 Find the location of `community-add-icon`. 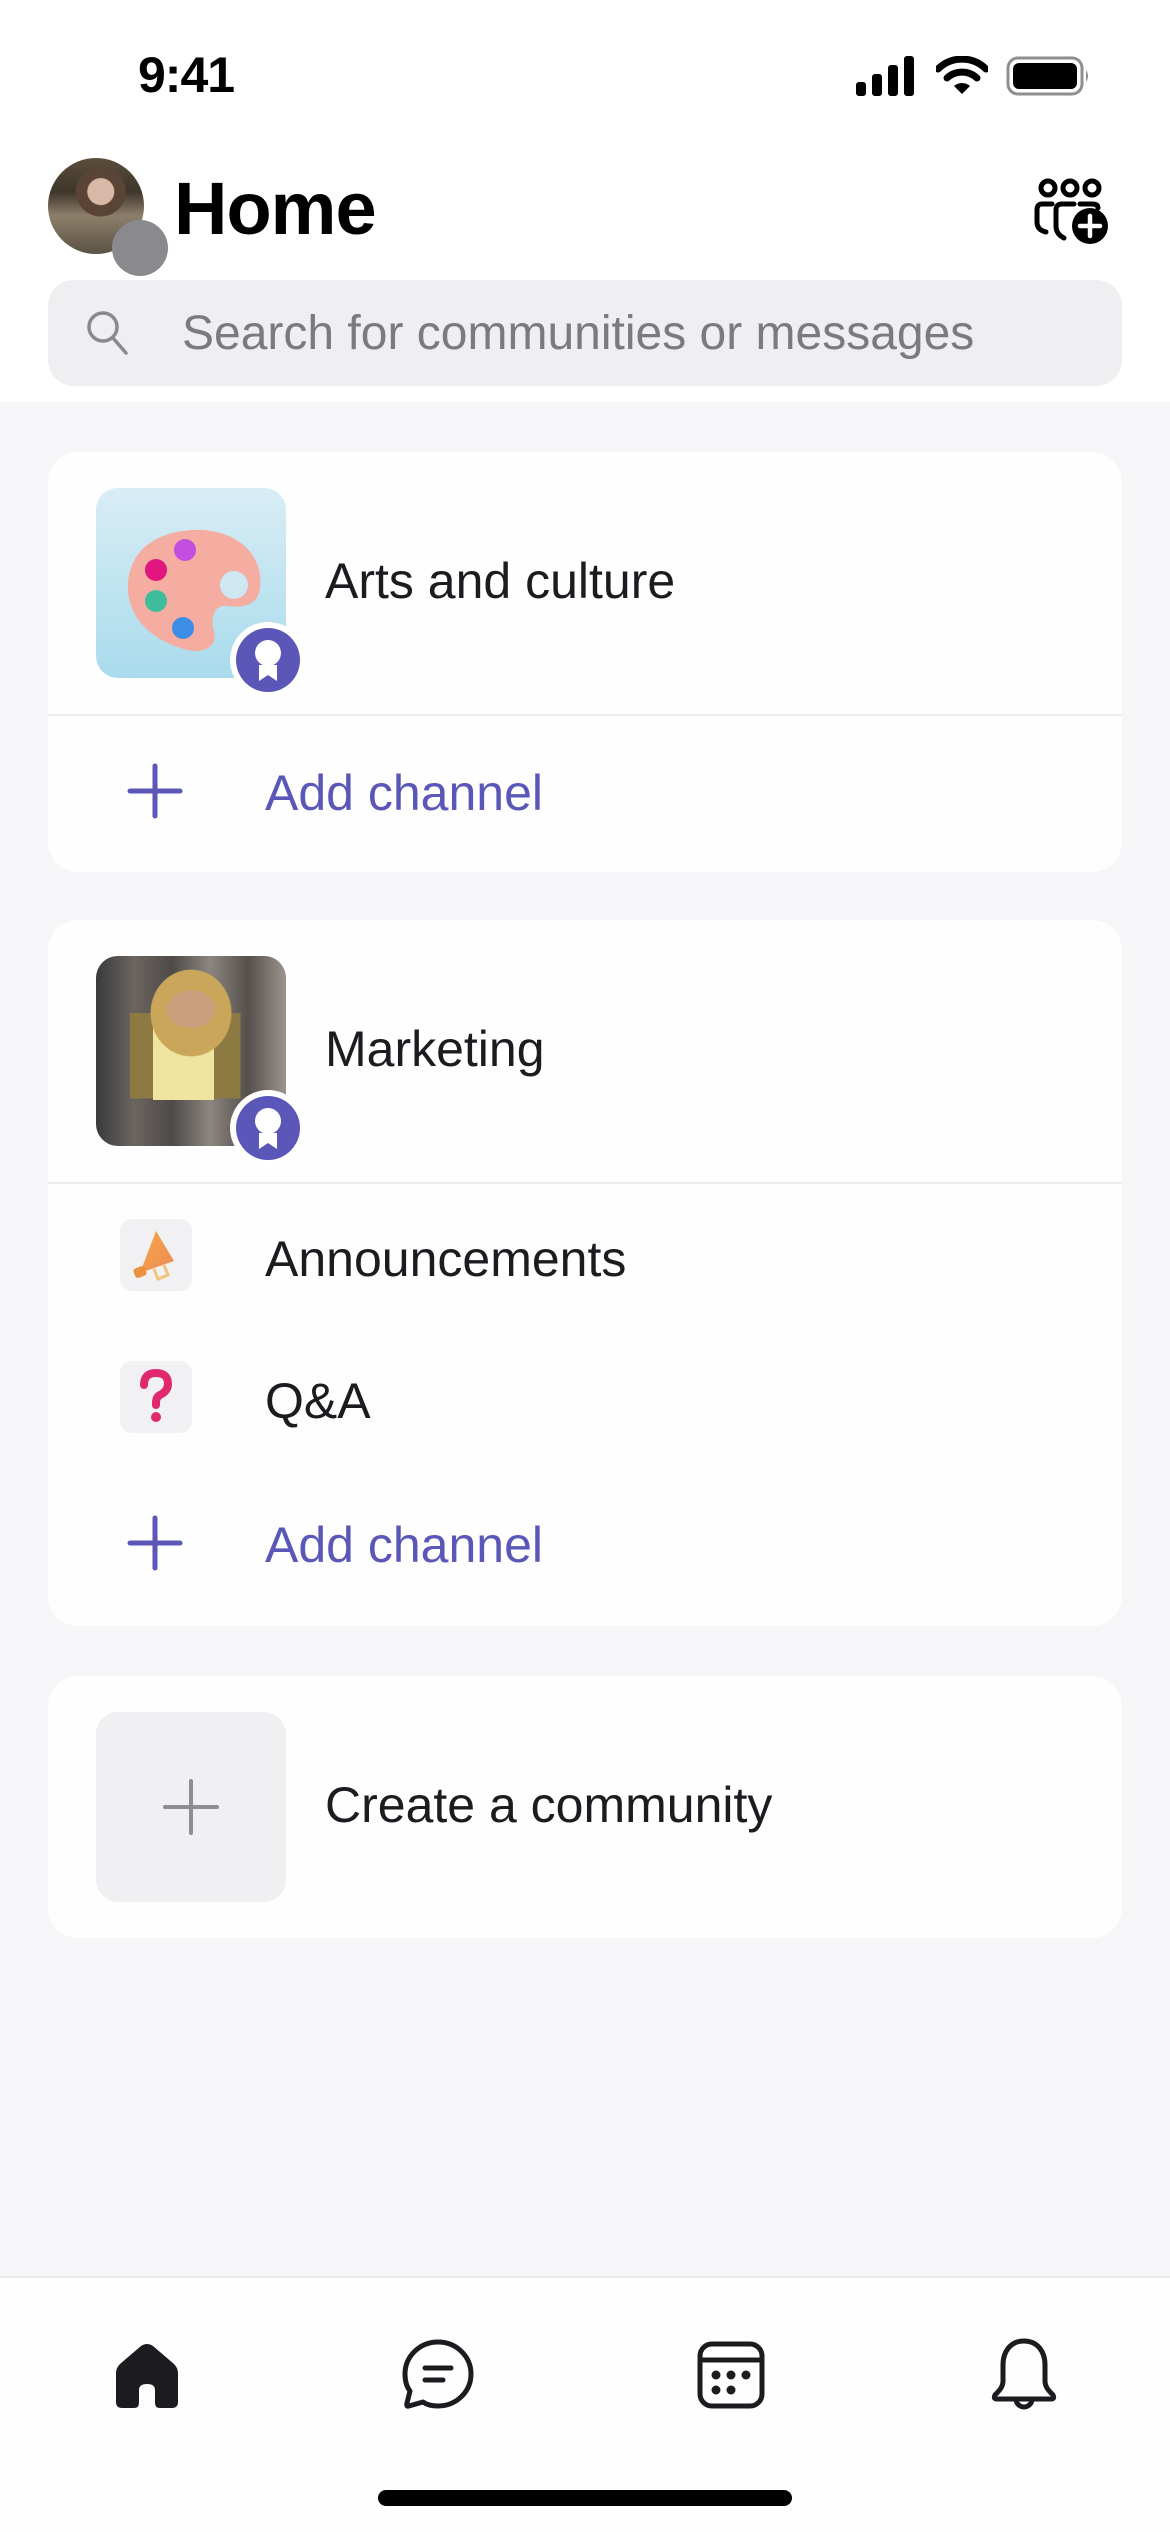

community-add-icon is located at coordinates (1071, 211).